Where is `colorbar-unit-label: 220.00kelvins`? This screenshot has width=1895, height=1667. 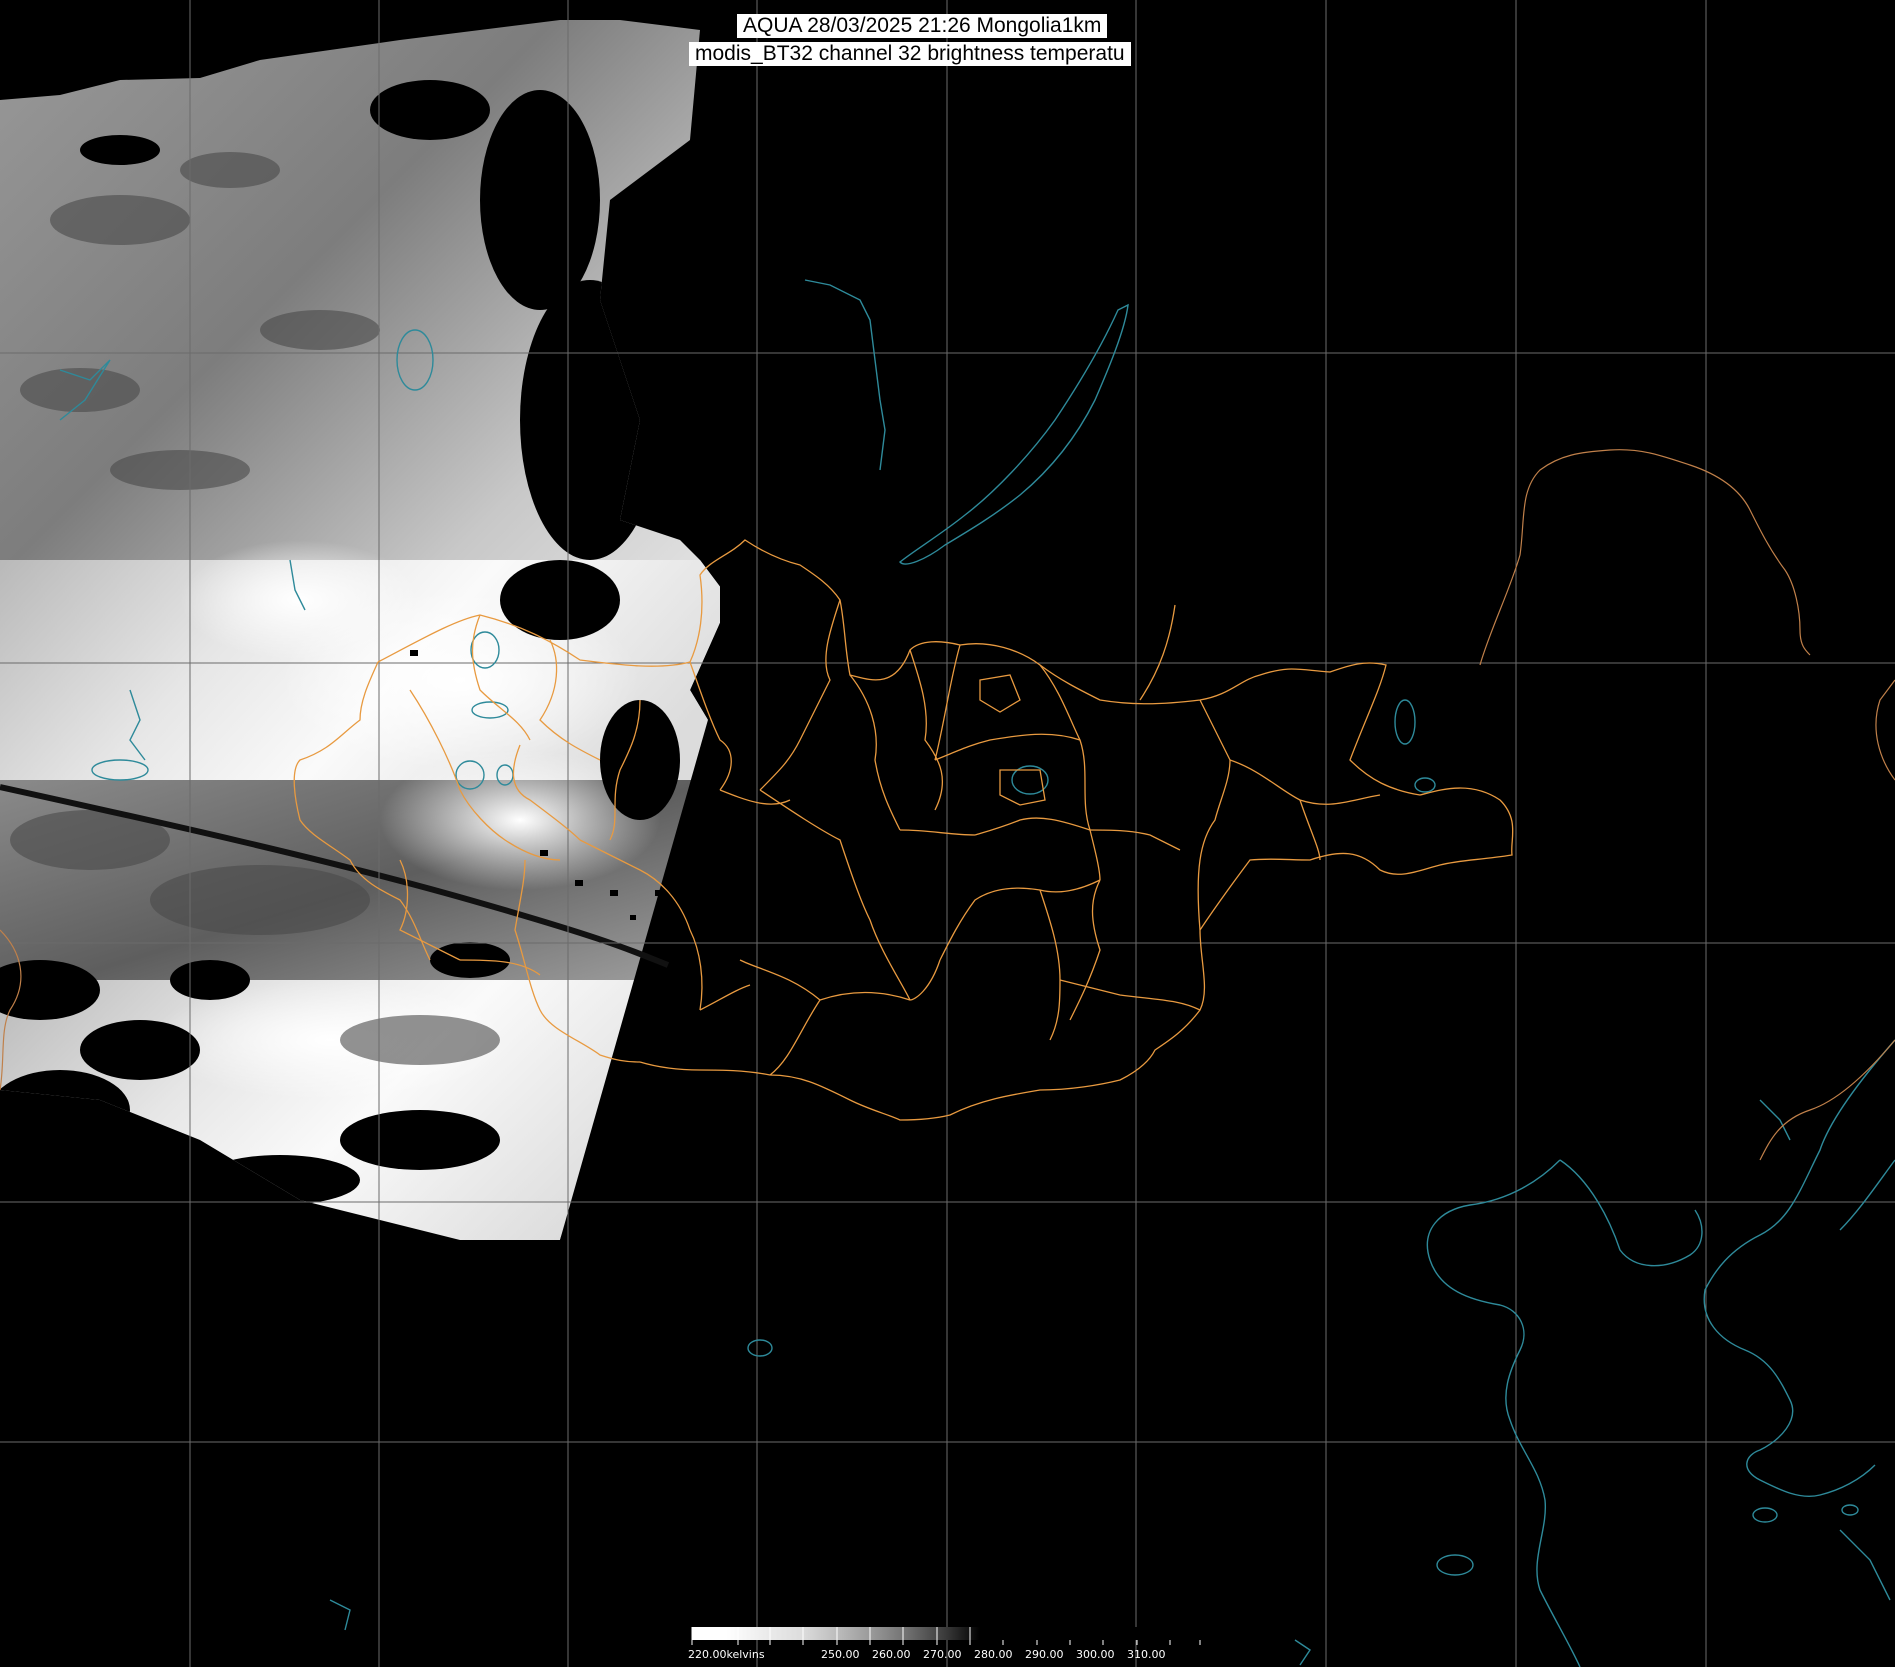 colorbar-unit-label: 220.00kelvins is located at coordinates (726, 1654).